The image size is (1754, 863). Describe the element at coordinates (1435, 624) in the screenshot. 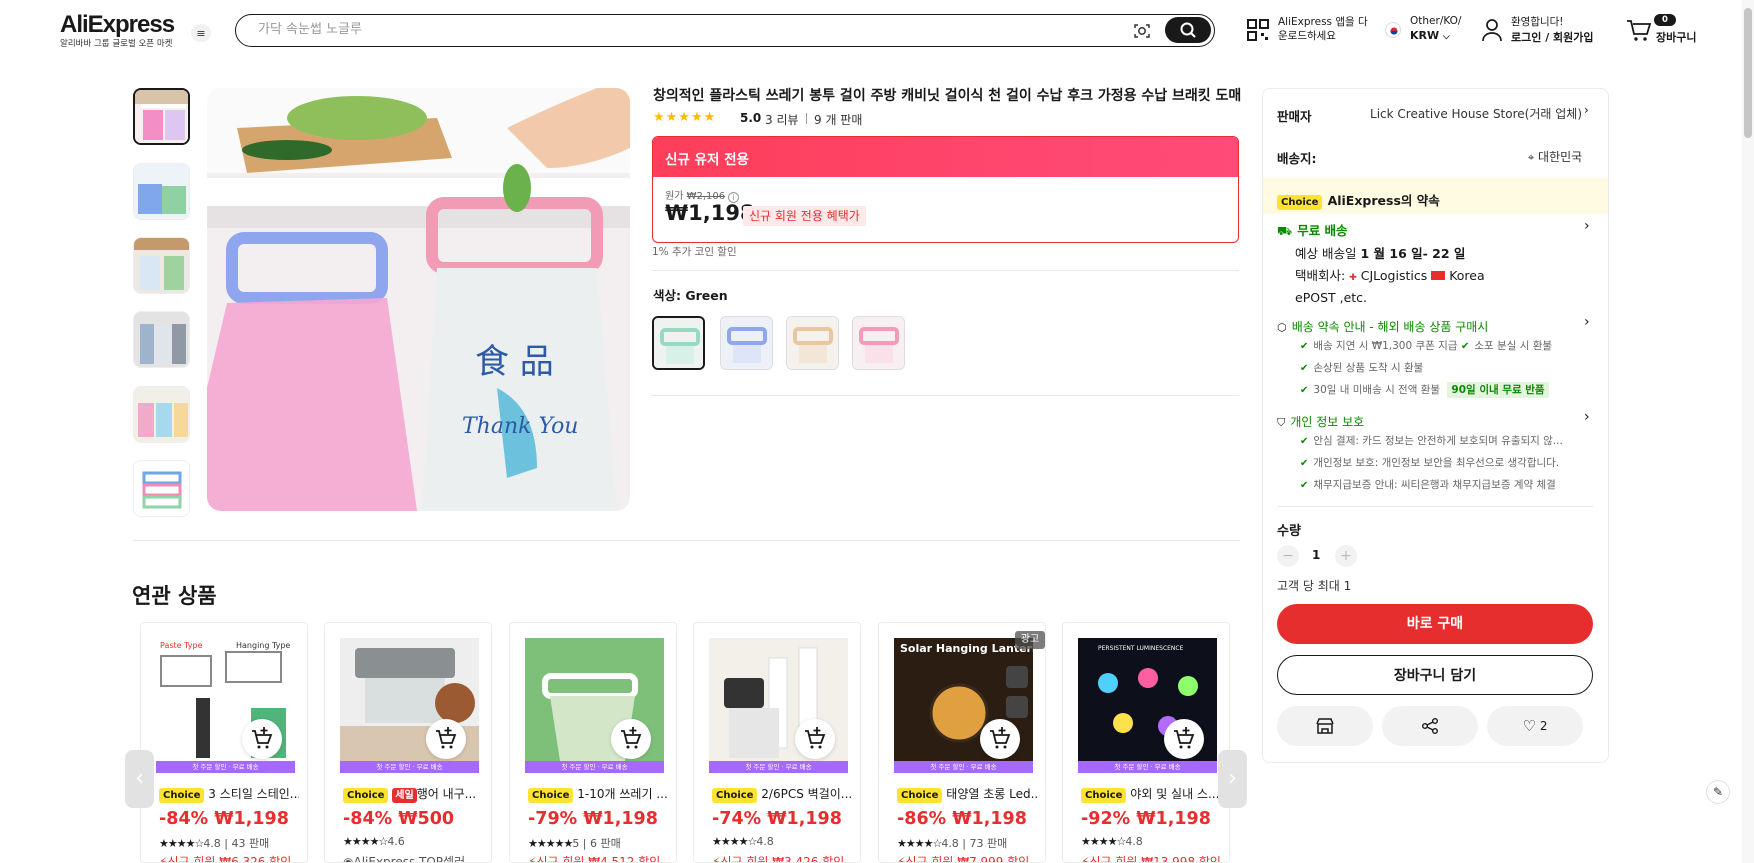

I see `buy-now-button: 바로 구매` at that location.